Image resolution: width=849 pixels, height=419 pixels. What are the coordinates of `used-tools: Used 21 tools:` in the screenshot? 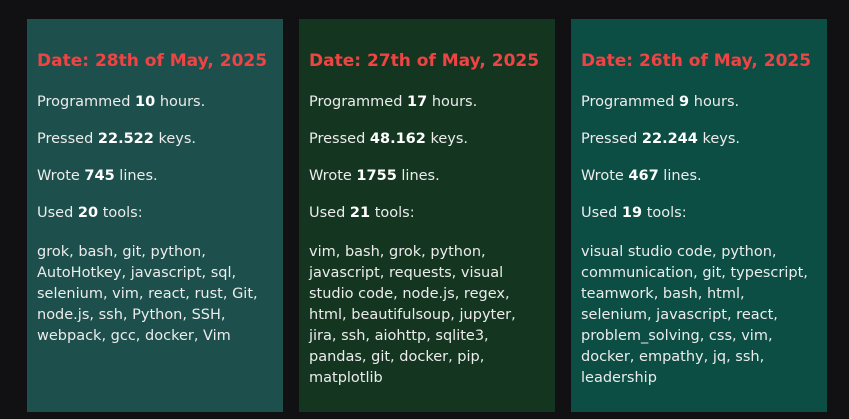 It's located at (362, 213).